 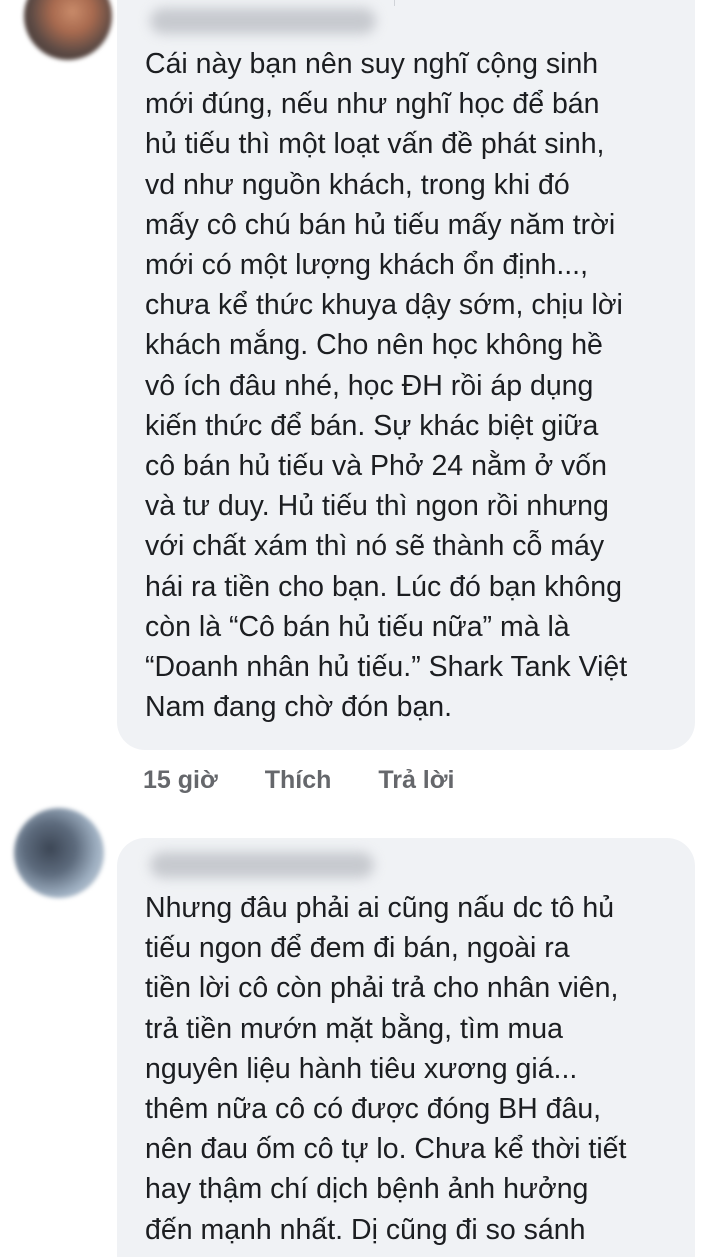 What do you see at coordinates (372, 104) in the screenshot?
I see `comment-line: mới đúng, nếu như nghĩ học để bán` at bounding box center [372, 104].